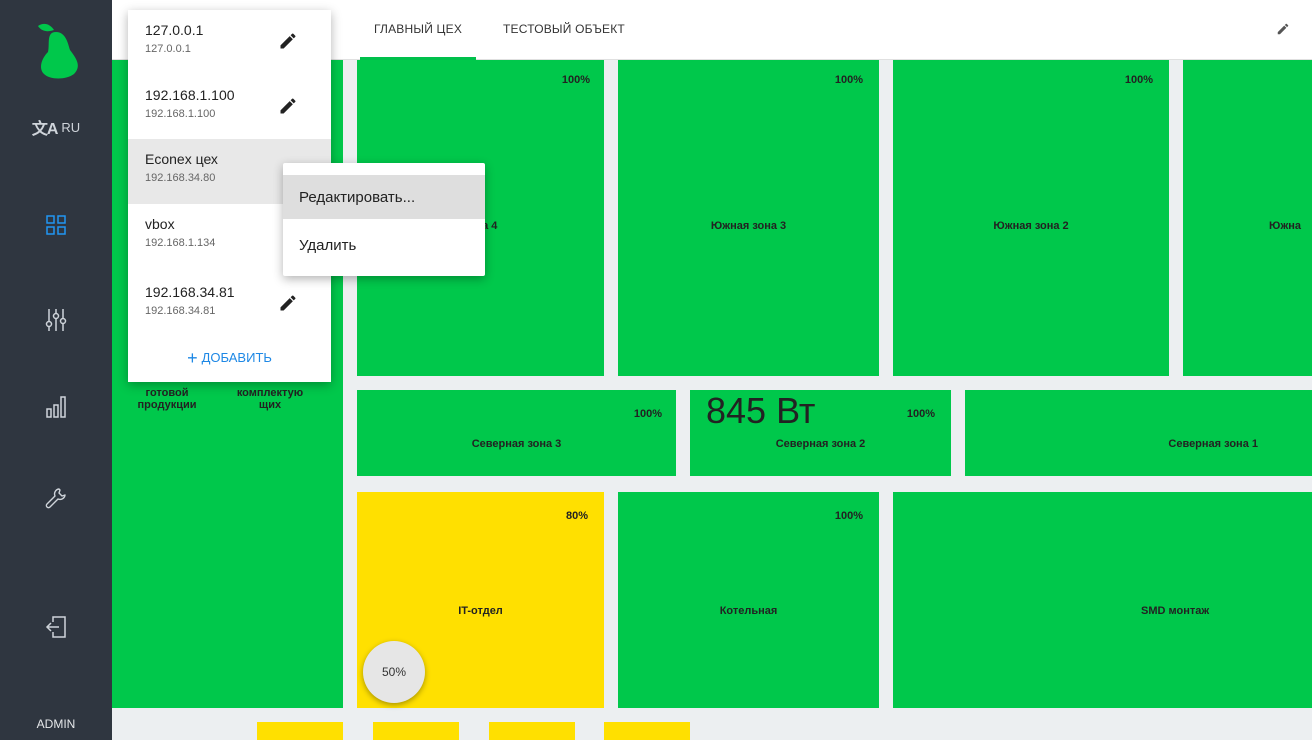  What do you see at coordinates (45, 129) in the screenshot?
I see `translate-icon: 文A` at bounding box center [45, 129].